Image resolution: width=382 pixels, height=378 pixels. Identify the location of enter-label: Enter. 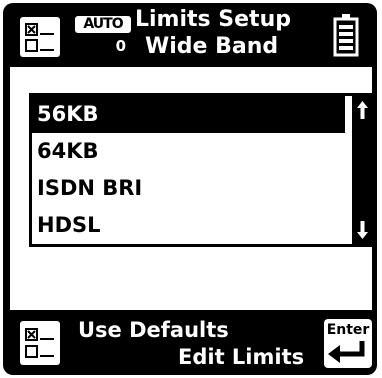
(348, 330).